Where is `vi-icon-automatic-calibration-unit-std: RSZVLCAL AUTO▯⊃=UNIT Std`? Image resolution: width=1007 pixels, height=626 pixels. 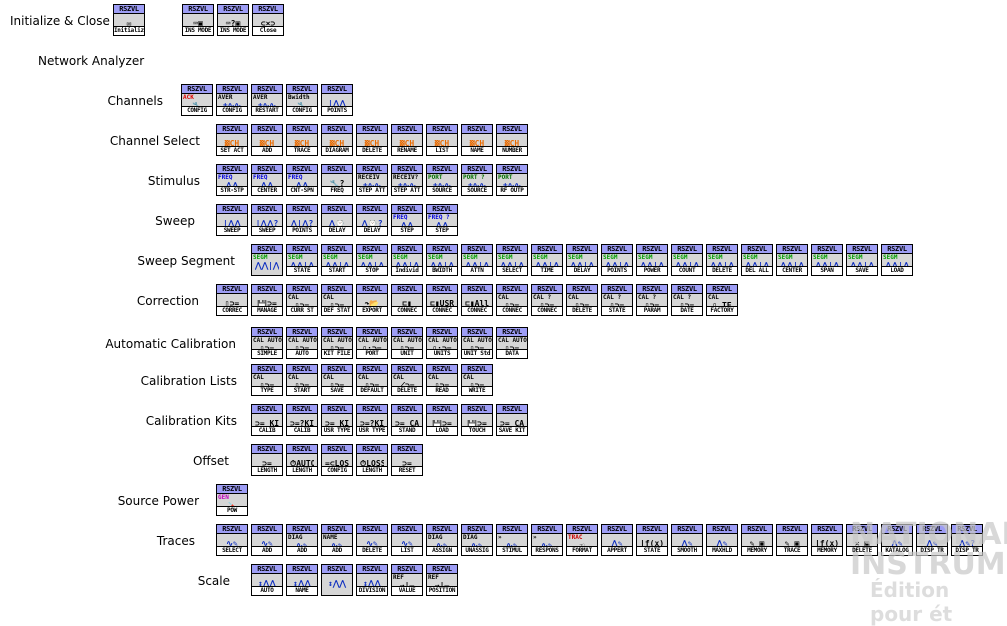
vi-icon-automatic-calibration-unit-std: RSZVLCAL AUTO▯⊃=UNIT Std is located at coordinates (477, 343).